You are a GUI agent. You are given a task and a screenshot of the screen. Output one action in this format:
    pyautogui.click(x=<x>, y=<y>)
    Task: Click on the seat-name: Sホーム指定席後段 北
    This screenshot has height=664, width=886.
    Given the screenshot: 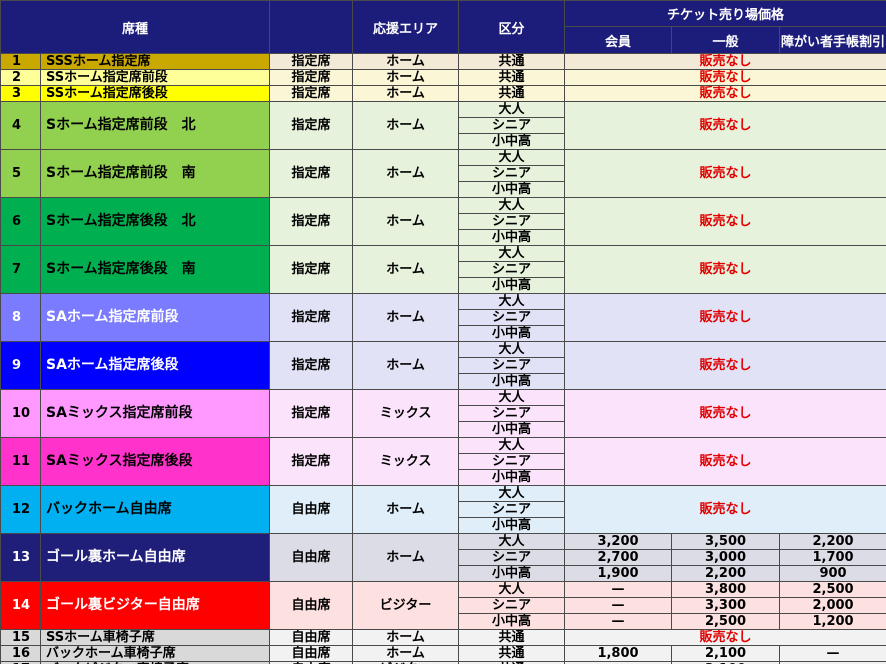 What is the action you would take?
    pyautogui.click(x=155, y=221)
    